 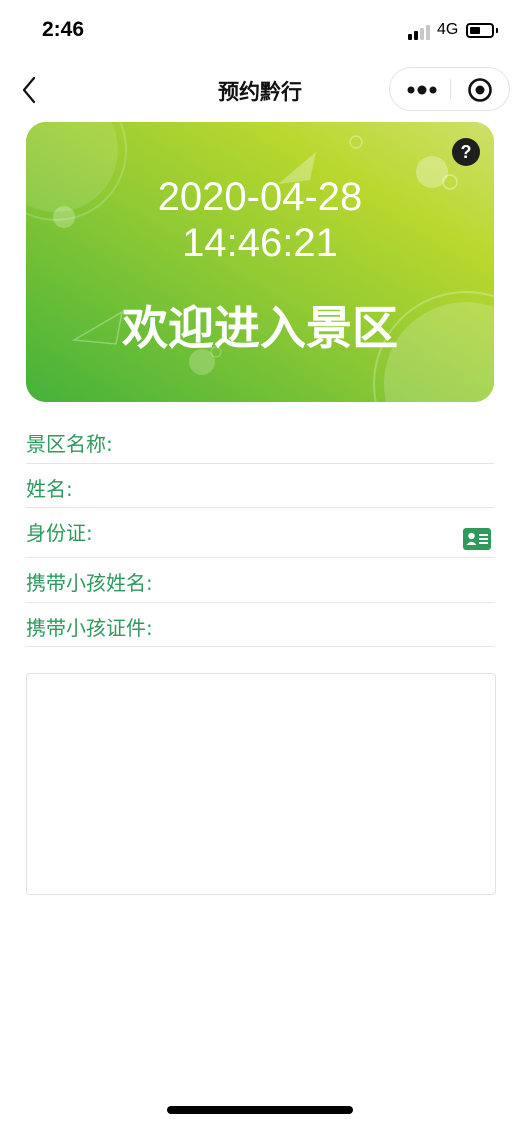 I want to click on form-row-id-number: 身份证:, so click(x=260, y=537).